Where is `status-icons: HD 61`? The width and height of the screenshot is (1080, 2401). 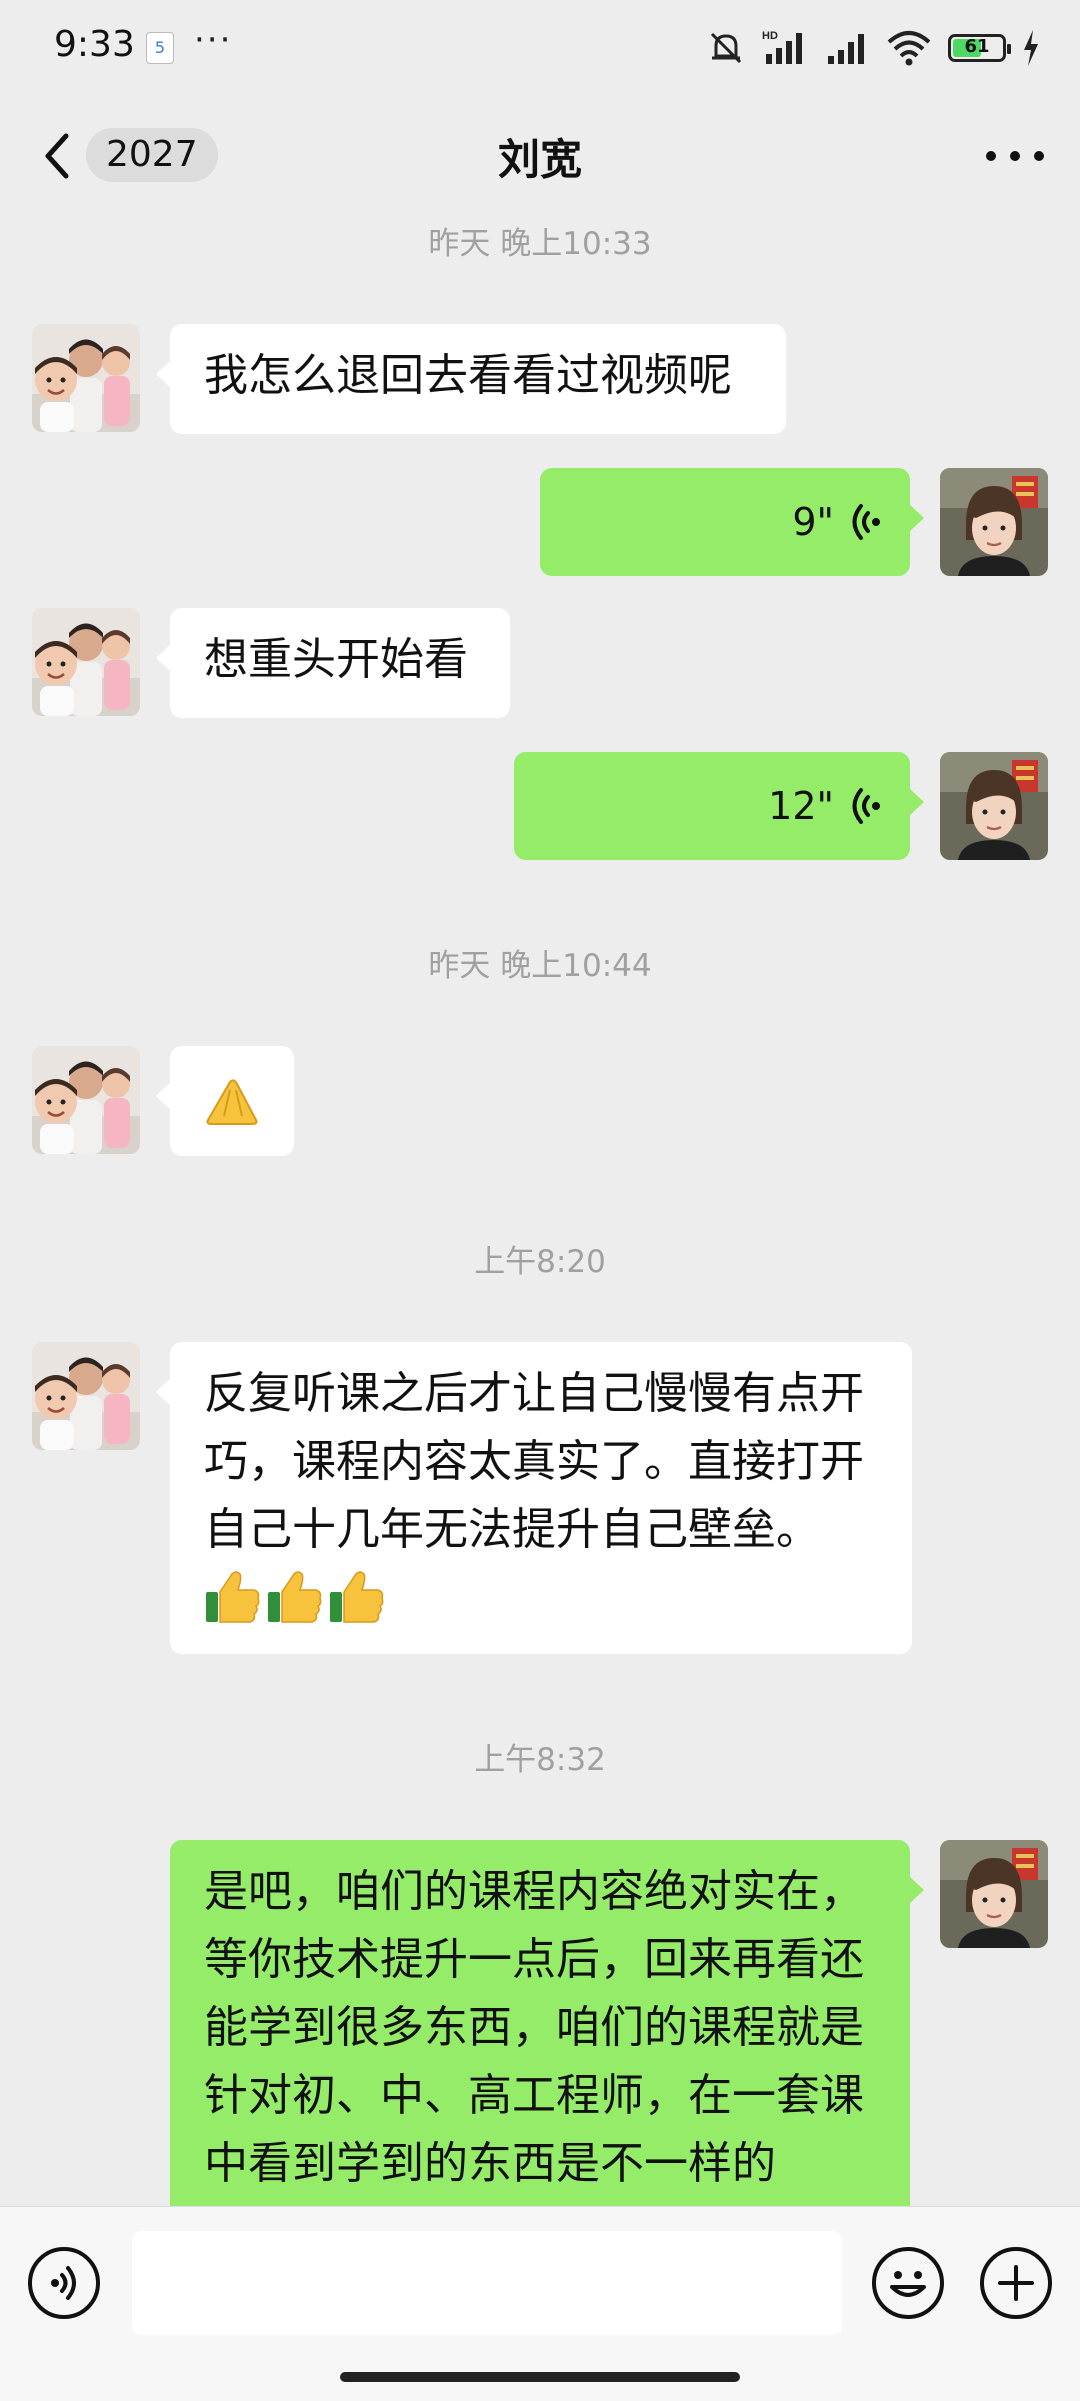
status-icons: HD 61 is located at coordinates (873, 48).